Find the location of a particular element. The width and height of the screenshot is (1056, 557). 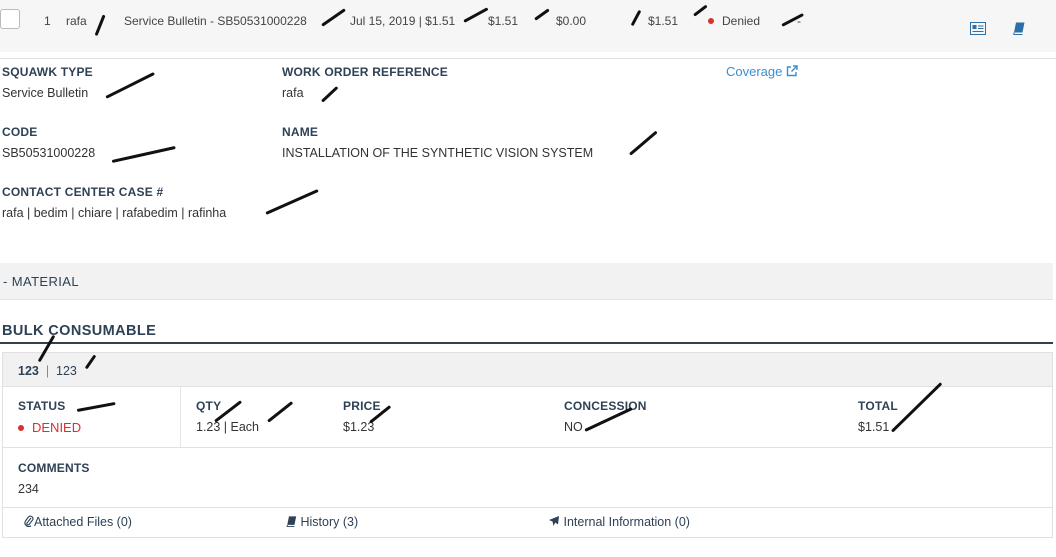

internal-information-text: Internal Information (0) is located at coordinates (626, 522).